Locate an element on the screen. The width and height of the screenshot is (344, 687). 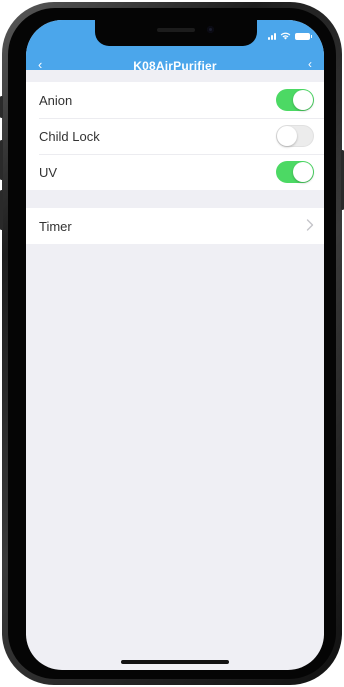
silent-switch is located at coordinates (1, 107).